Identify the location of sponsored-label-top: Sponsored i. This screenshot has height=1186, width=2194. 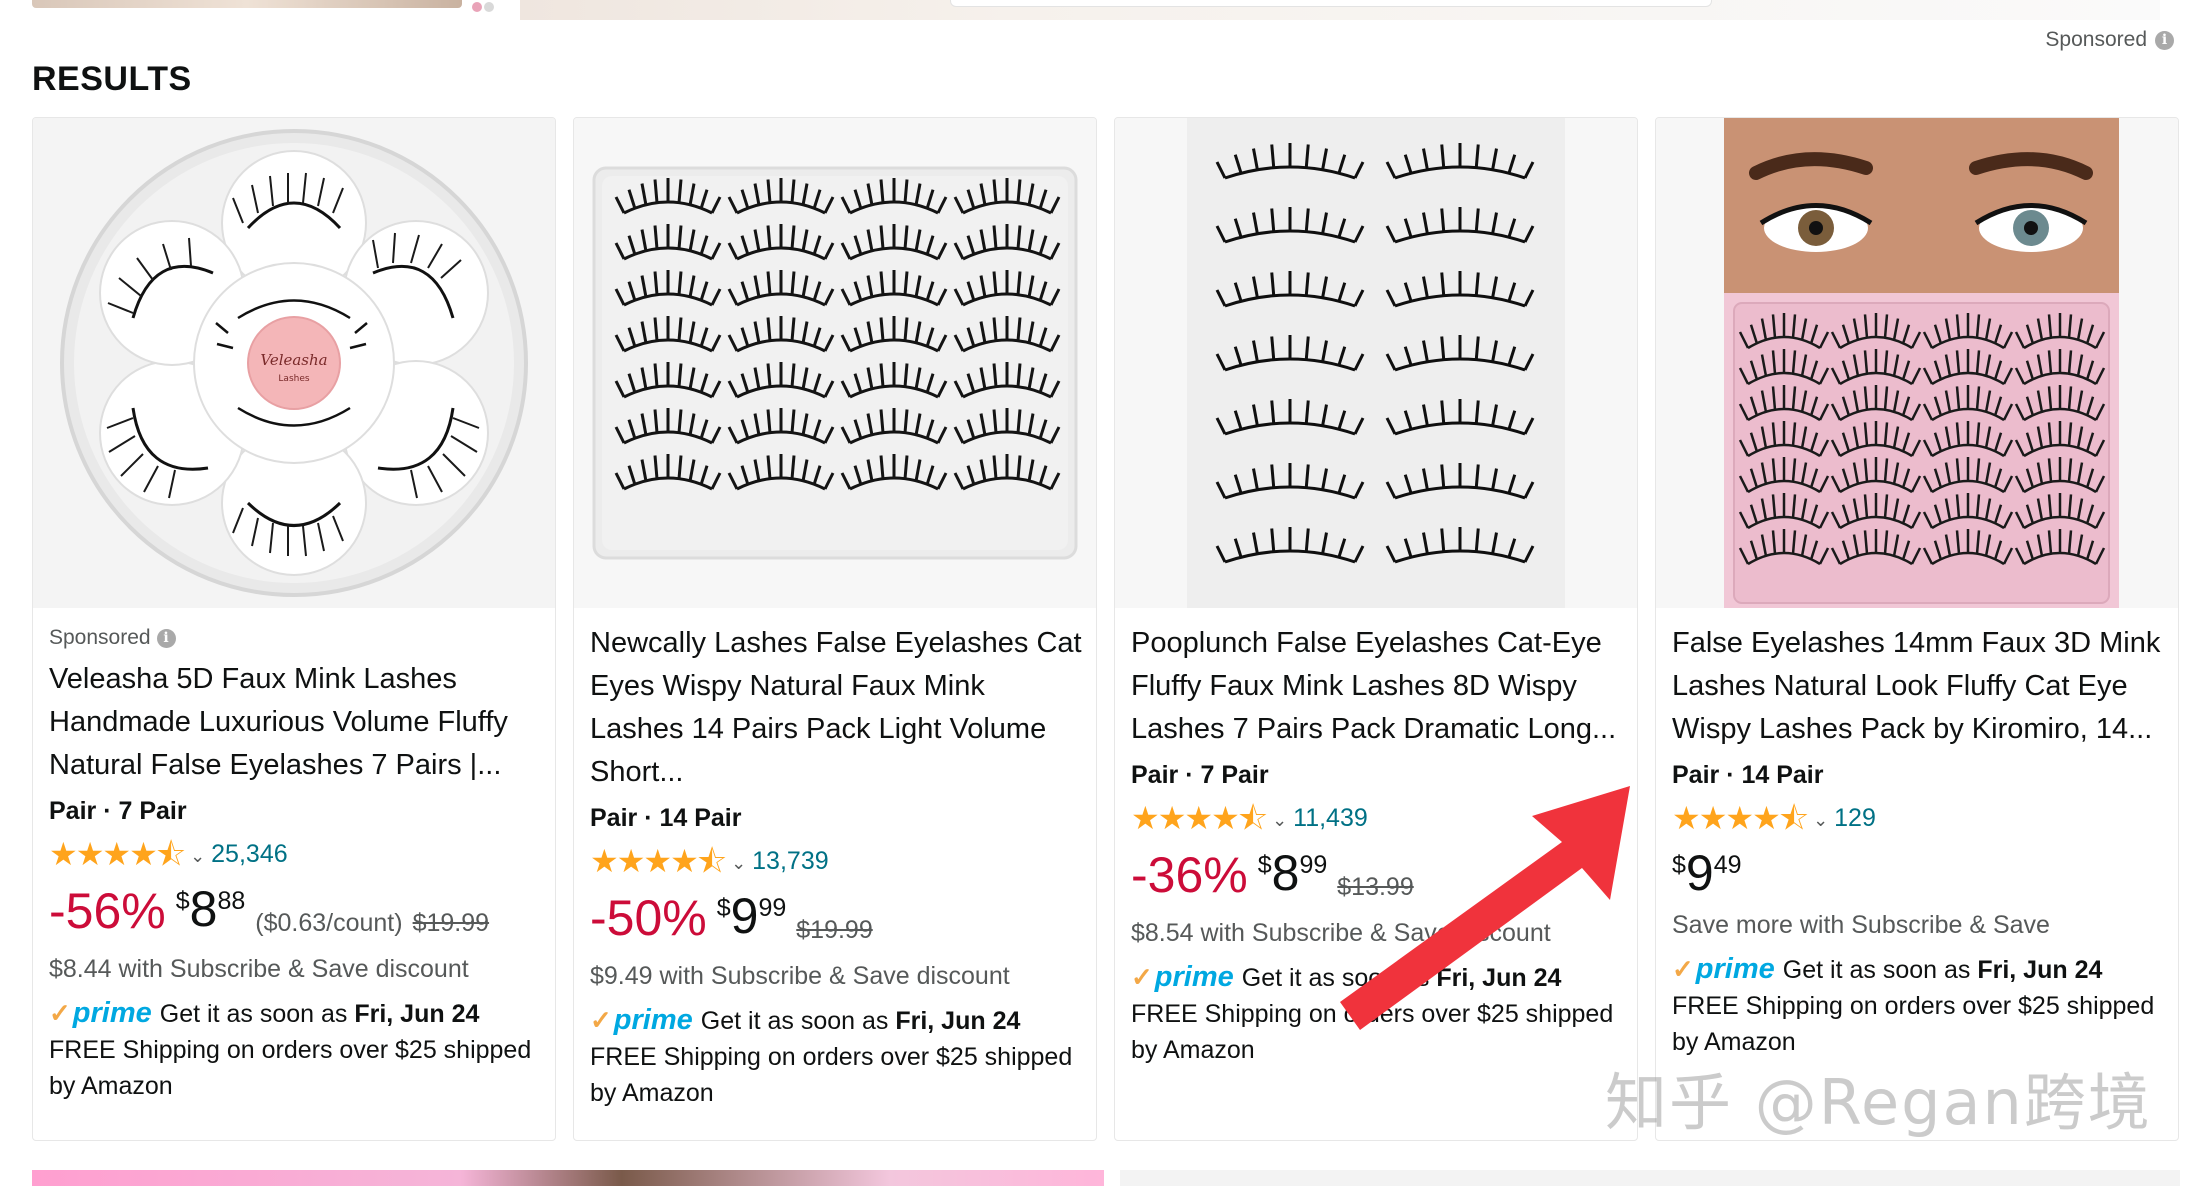
(2109, 40).